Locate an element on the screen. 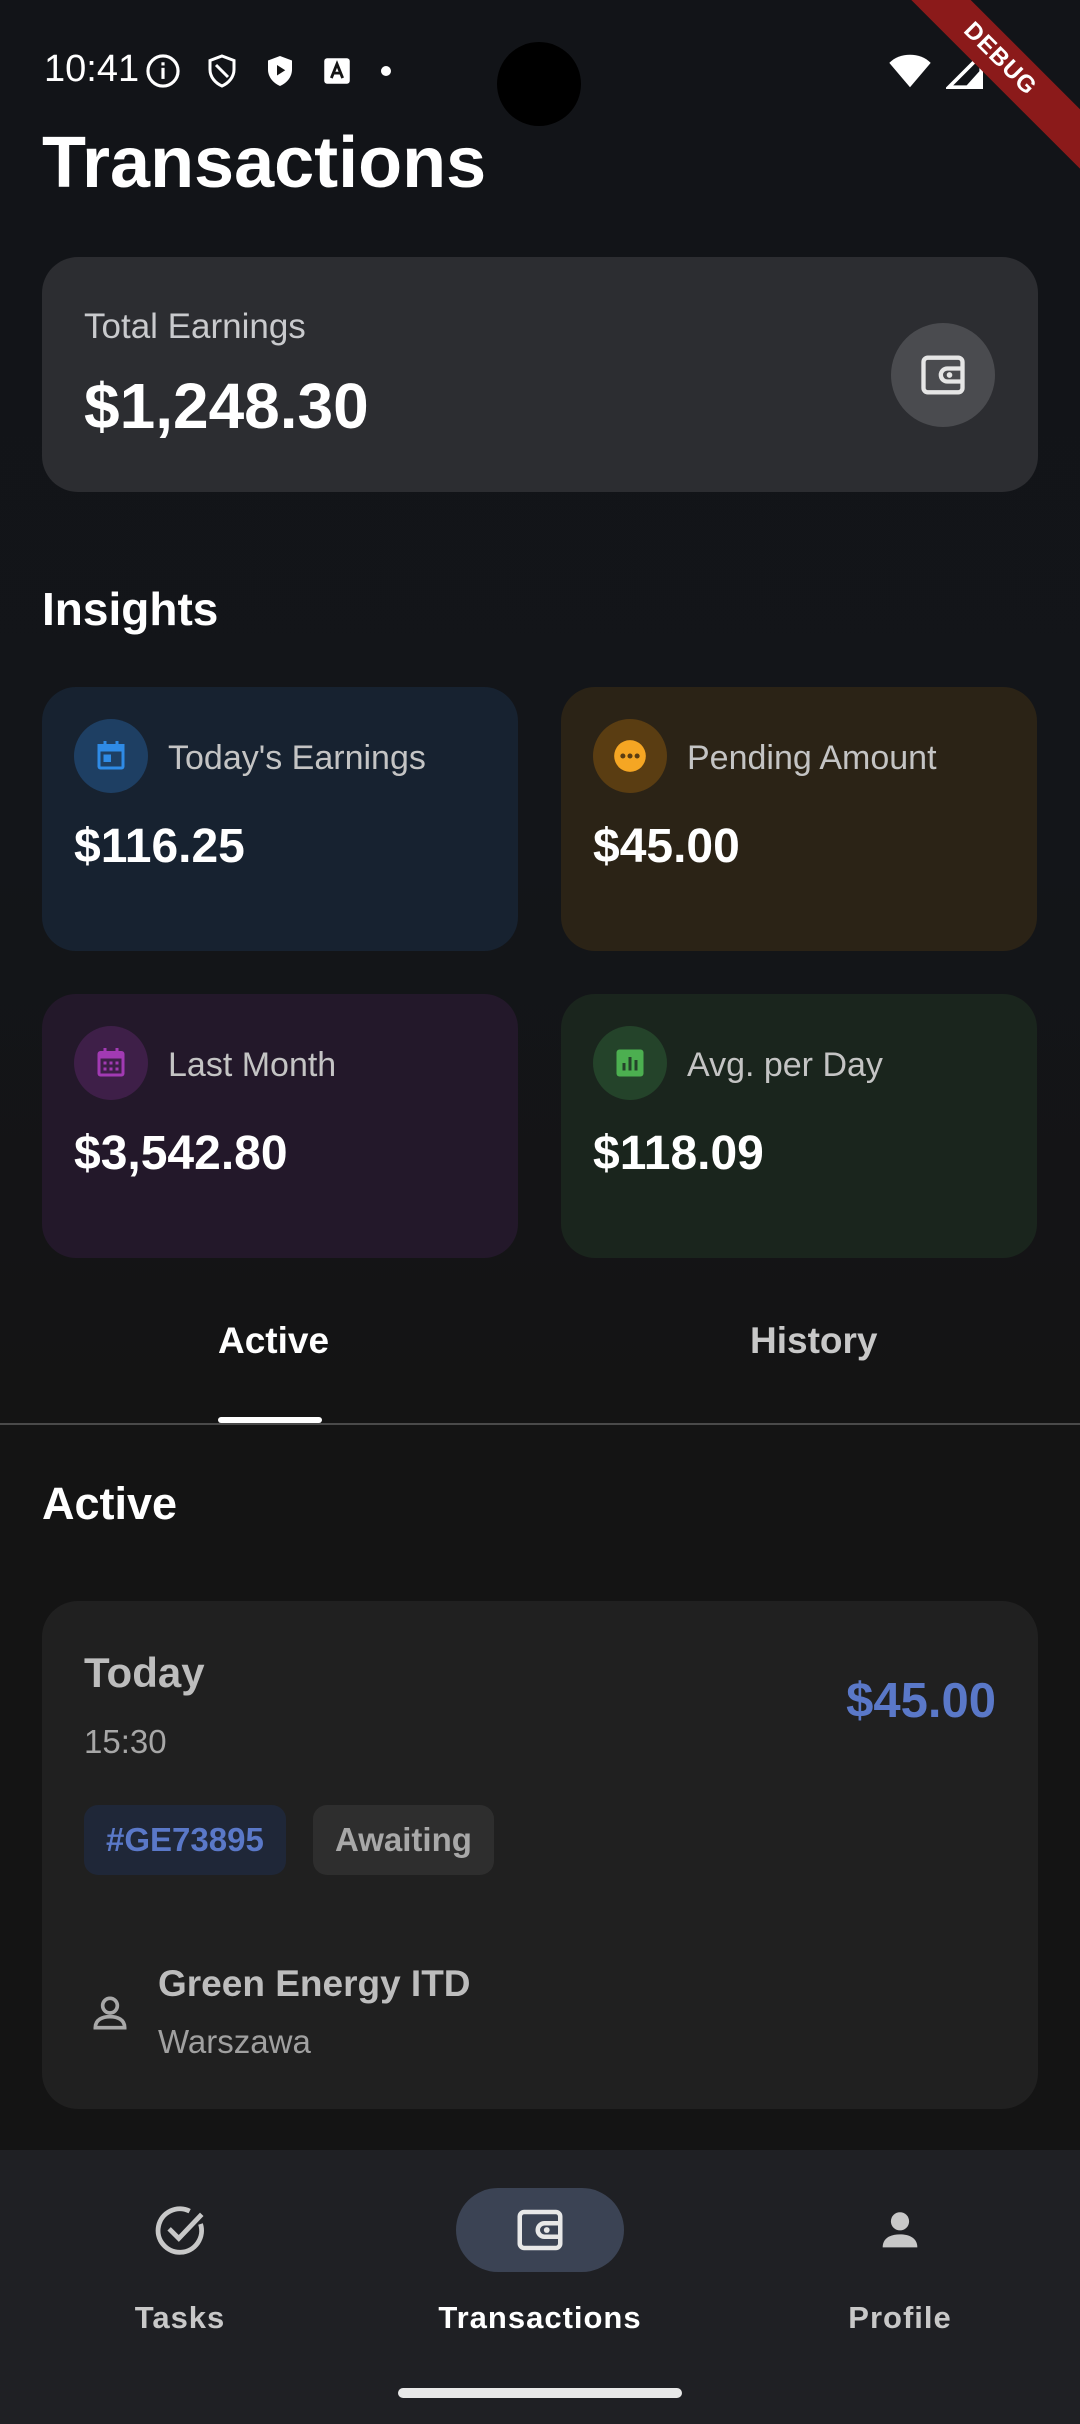 The height and width of the screenshot is (2424, 1080). page-title: Transactions is located at coordinates (264, 163).